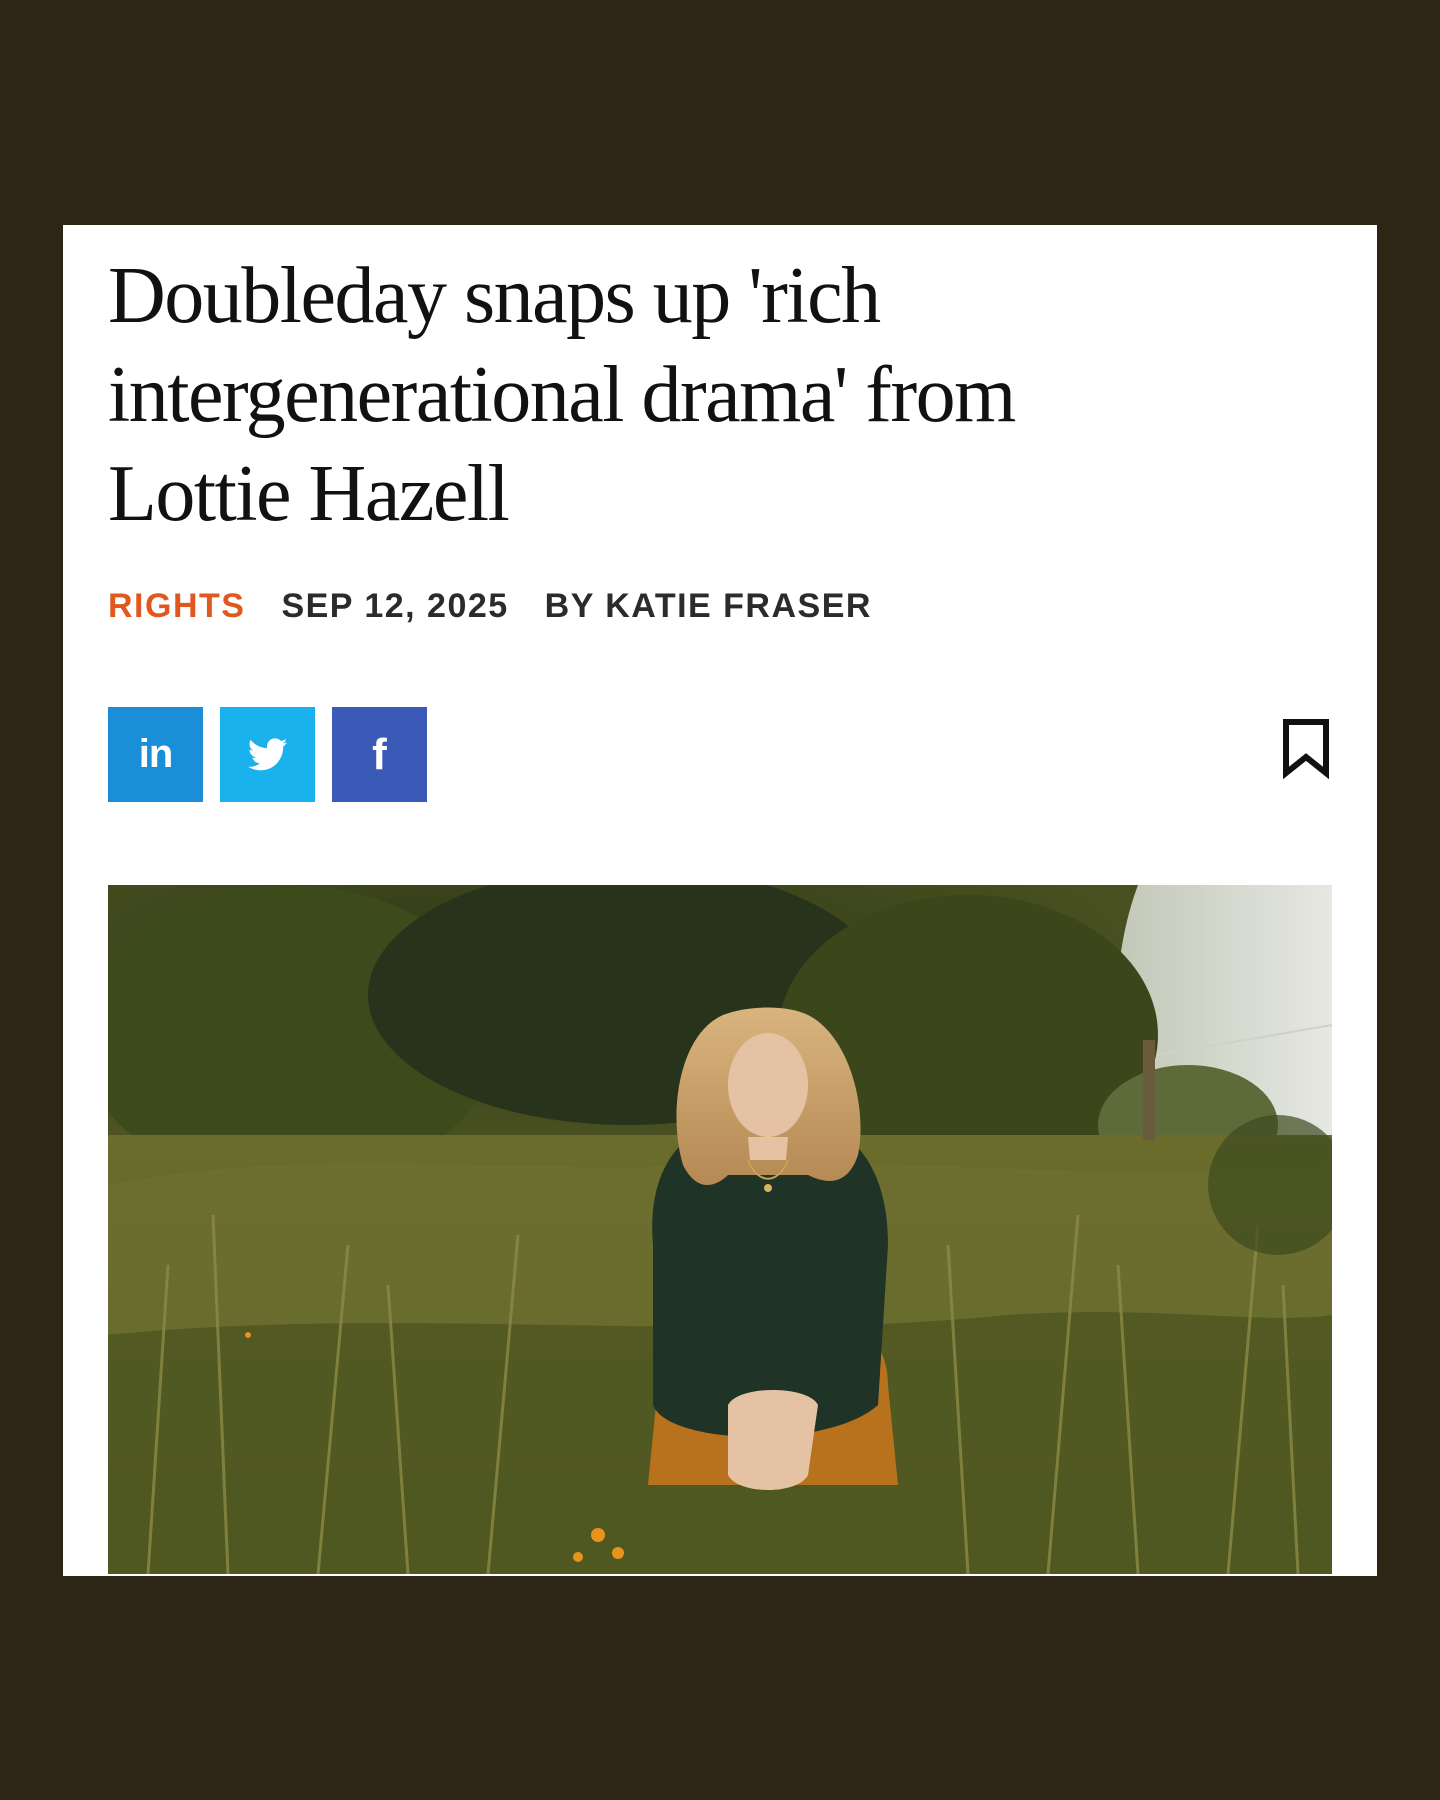 Image resolution: width=1440 pixels, height=1800 pixels. I want to click on facebook-icon: f, so click(379, 754).